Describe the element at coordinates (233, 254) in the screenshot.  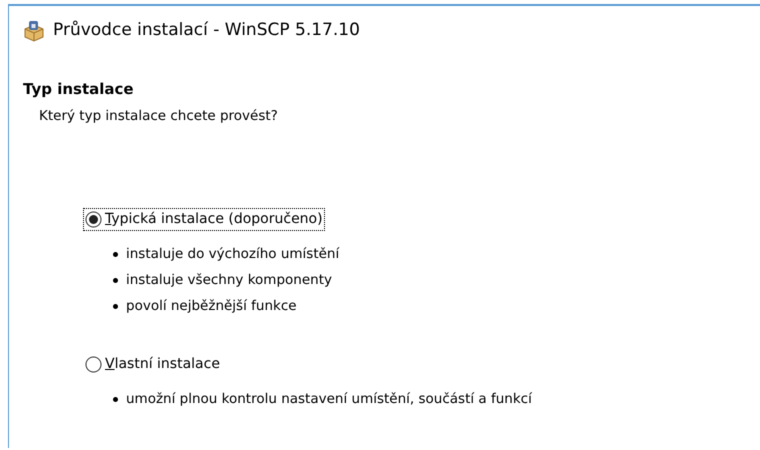
I see `bullet-text: instaluje do výchozího umístění` at that location.